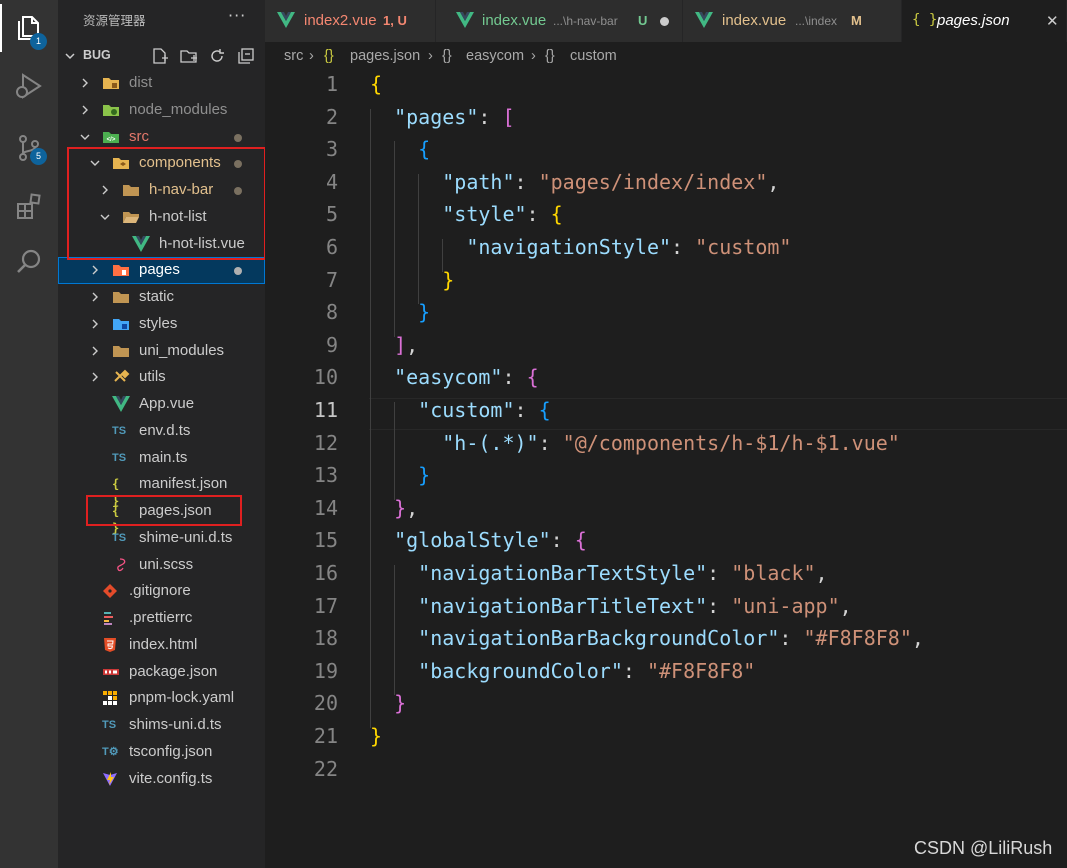 The image size is (1067, 868). I want to click on tree-item-package-json: package.json, so click(161, 672).